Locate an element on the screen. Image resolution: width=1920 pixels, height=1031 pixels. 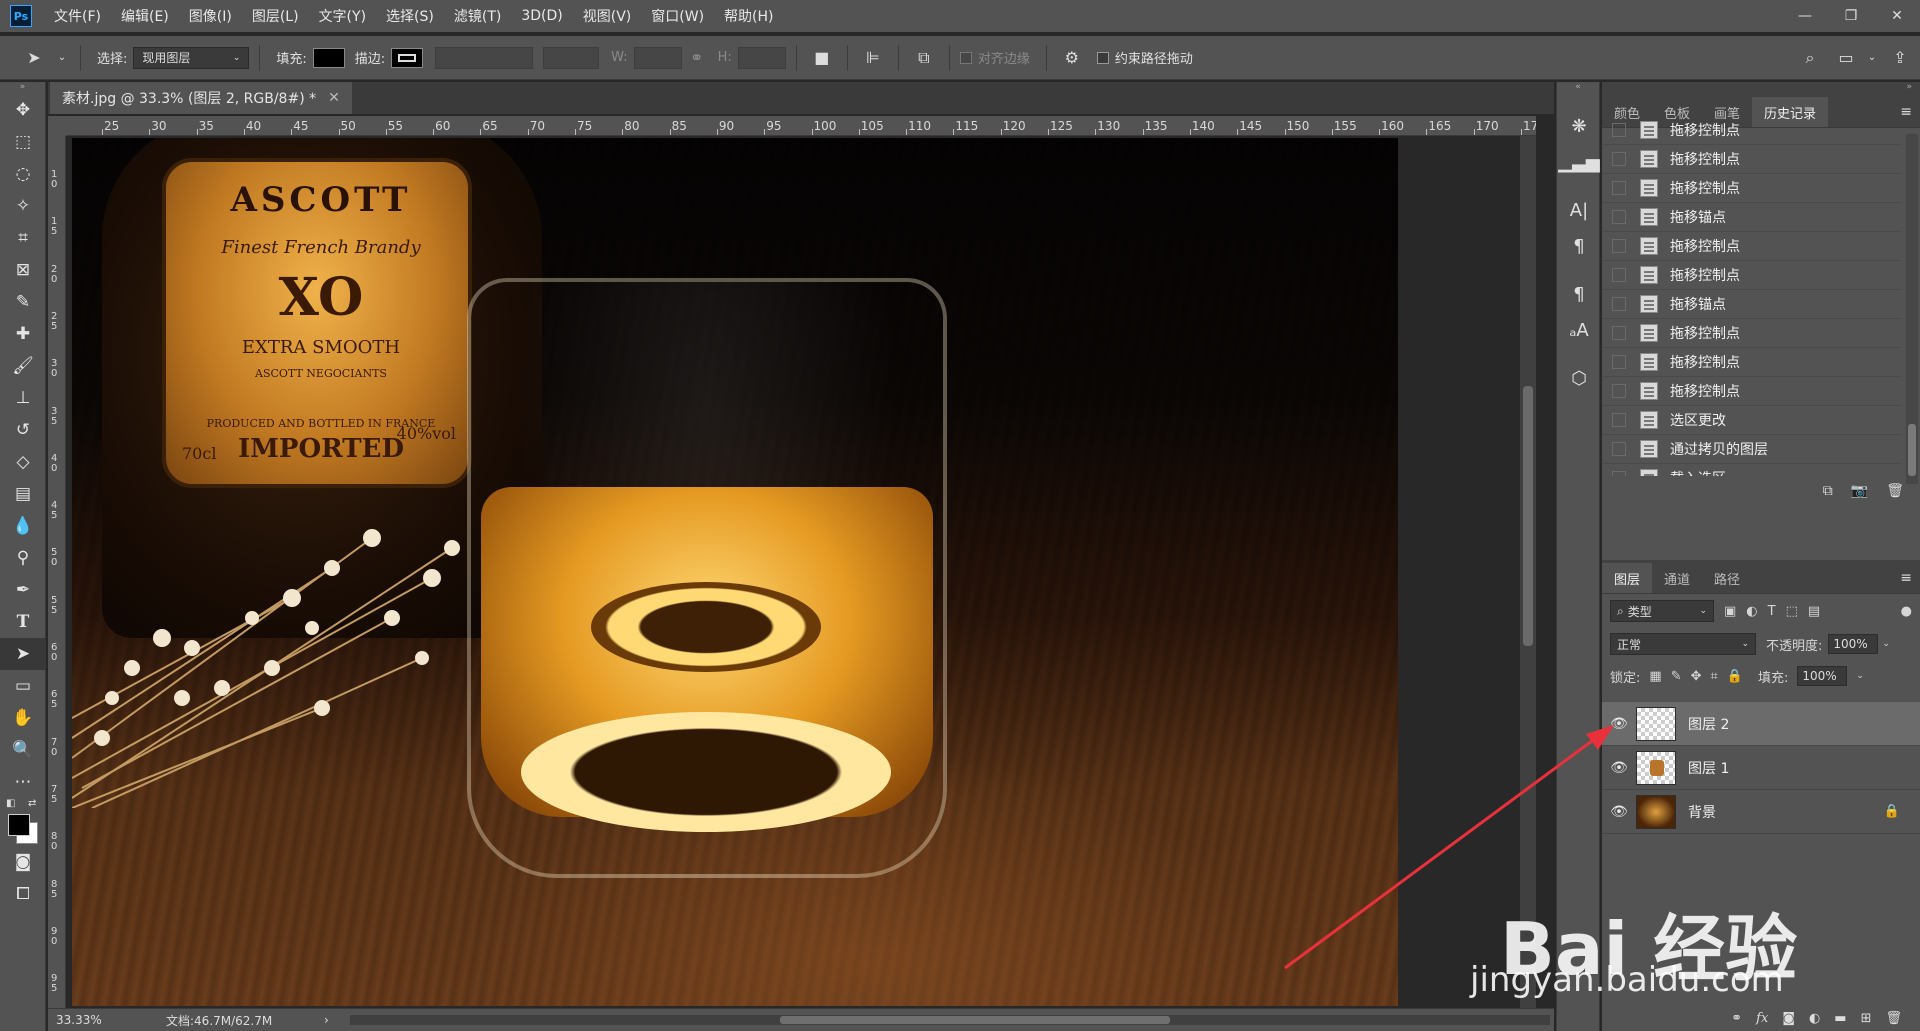
lock-pixels-icon: ✎ is located at coordinates (1676, 676).